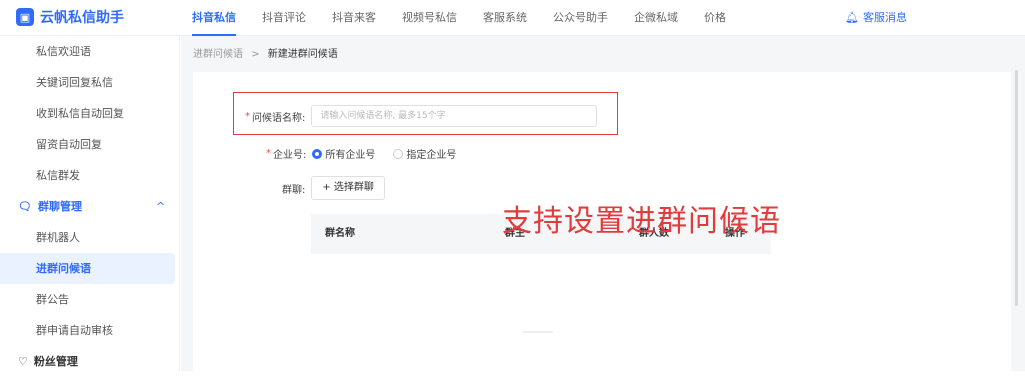 The height and width of the screenshot is (377, 1025). I want to click on service-message-link: 🔔︎ 客服消息, so click(876, 18).